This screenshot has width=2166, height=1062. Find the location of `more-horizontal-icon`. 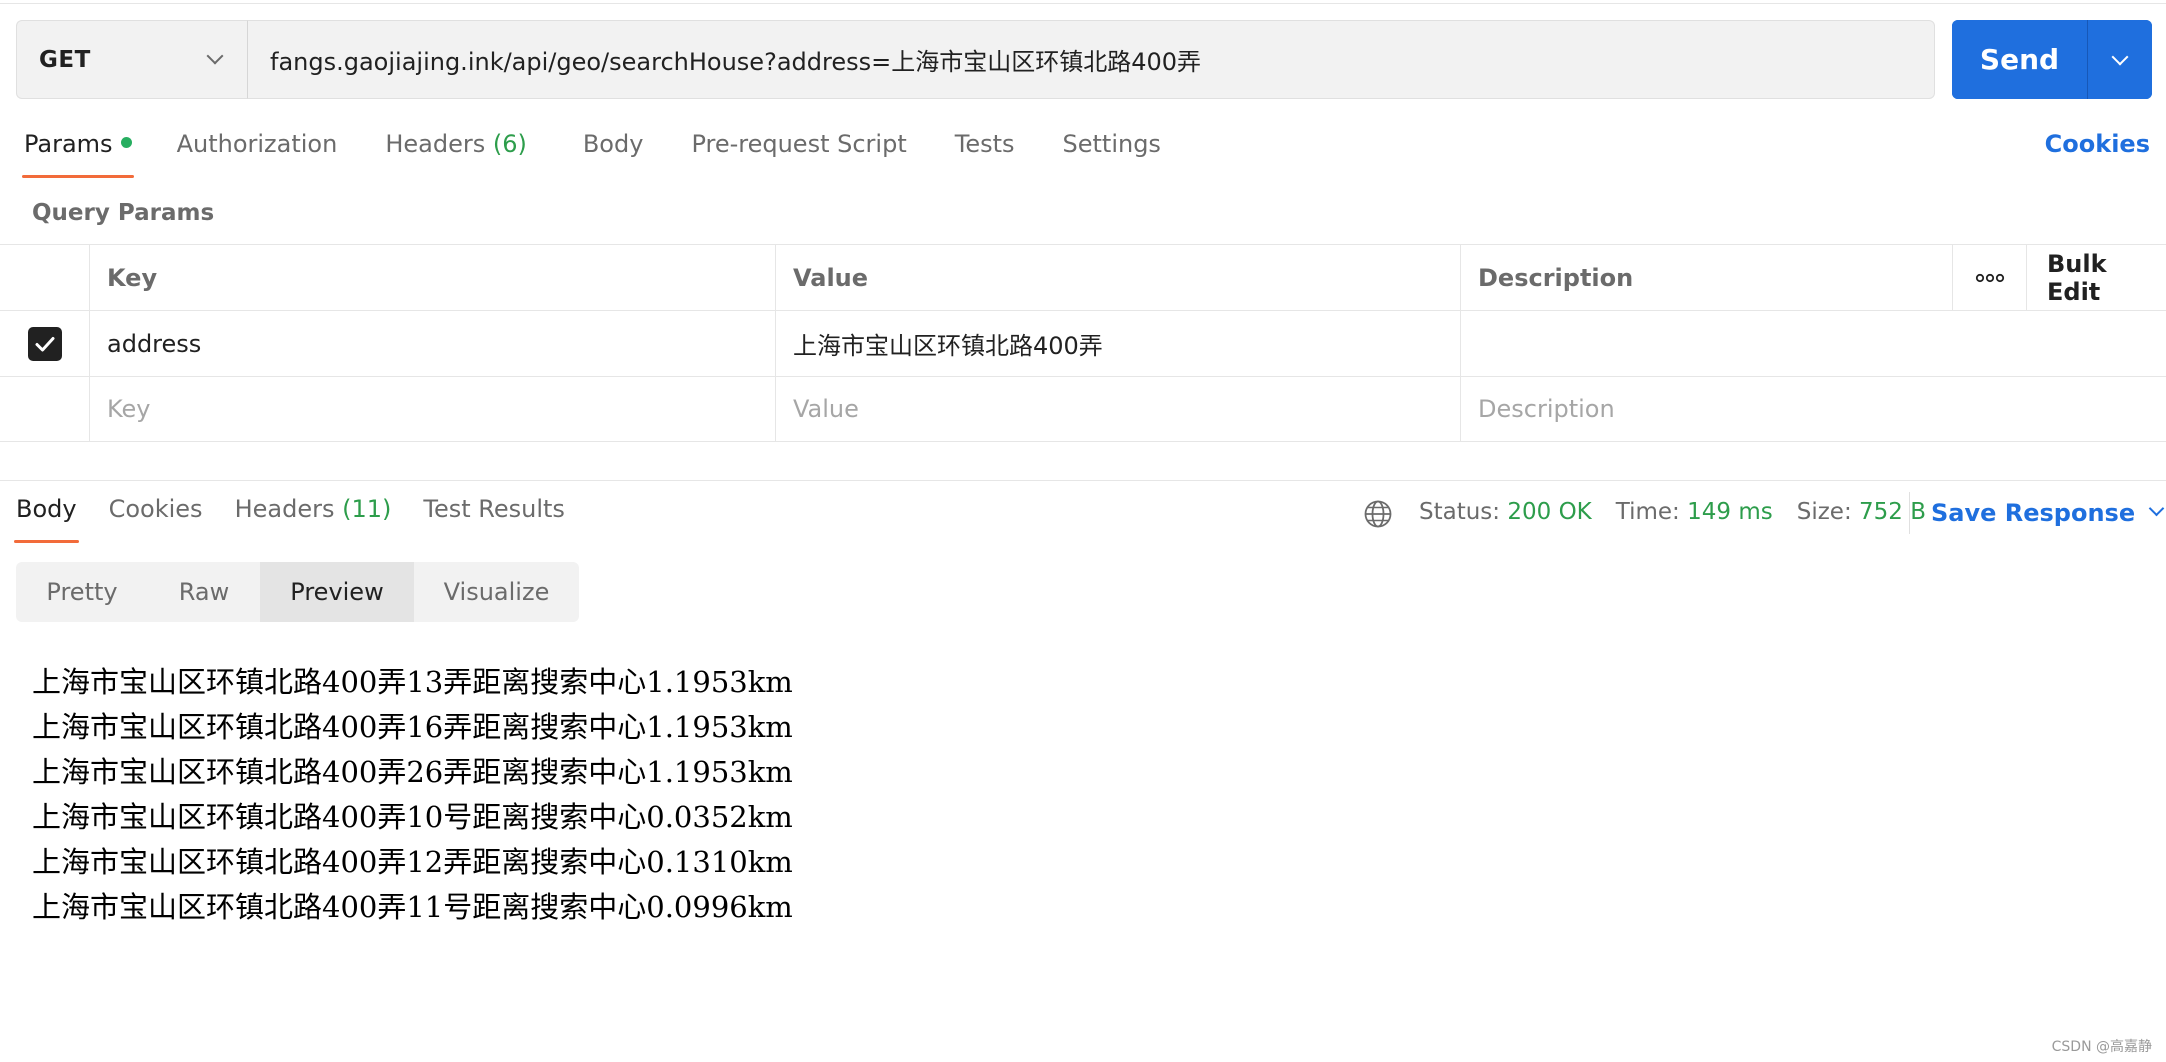

more-horizontal-icon is located at coordinates (1989, 277).